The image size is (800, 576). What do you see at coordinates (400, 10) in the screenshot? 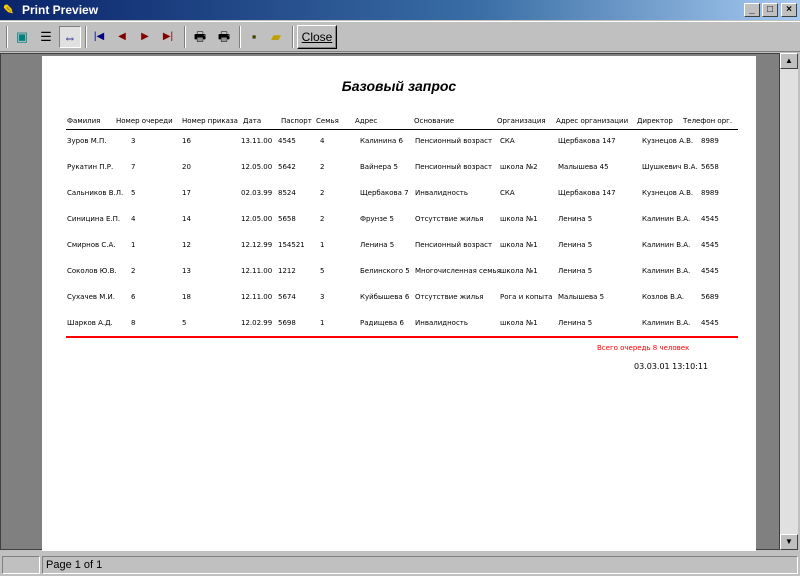
I see `title-bar: ✎ Print Preview _ □ ×` at bounding box center [400, 10].